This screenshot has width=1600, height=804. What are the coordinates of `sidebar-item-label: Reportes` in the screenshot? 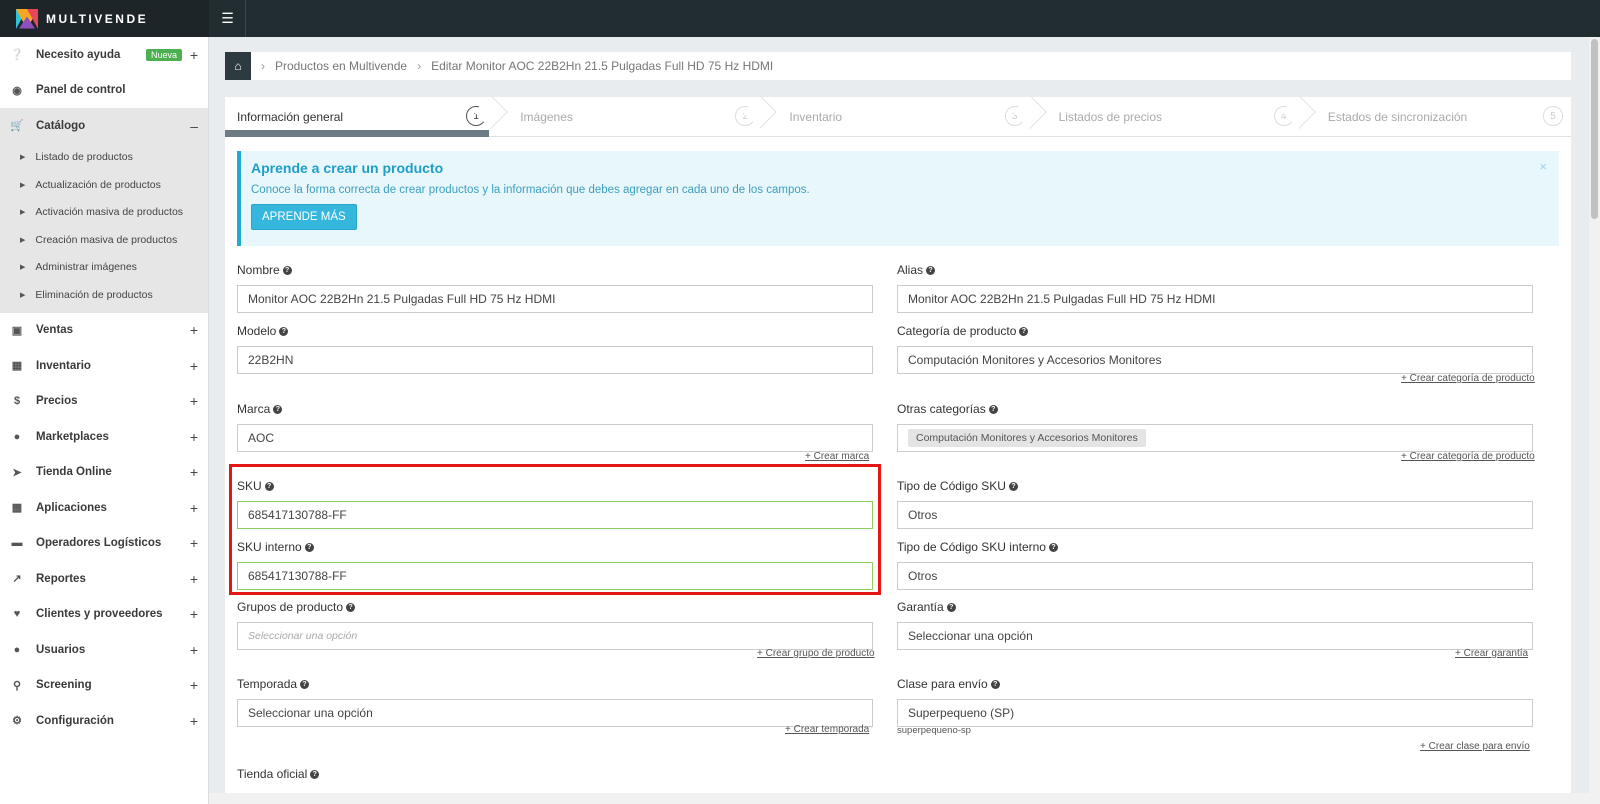 It's located at (61, 578).